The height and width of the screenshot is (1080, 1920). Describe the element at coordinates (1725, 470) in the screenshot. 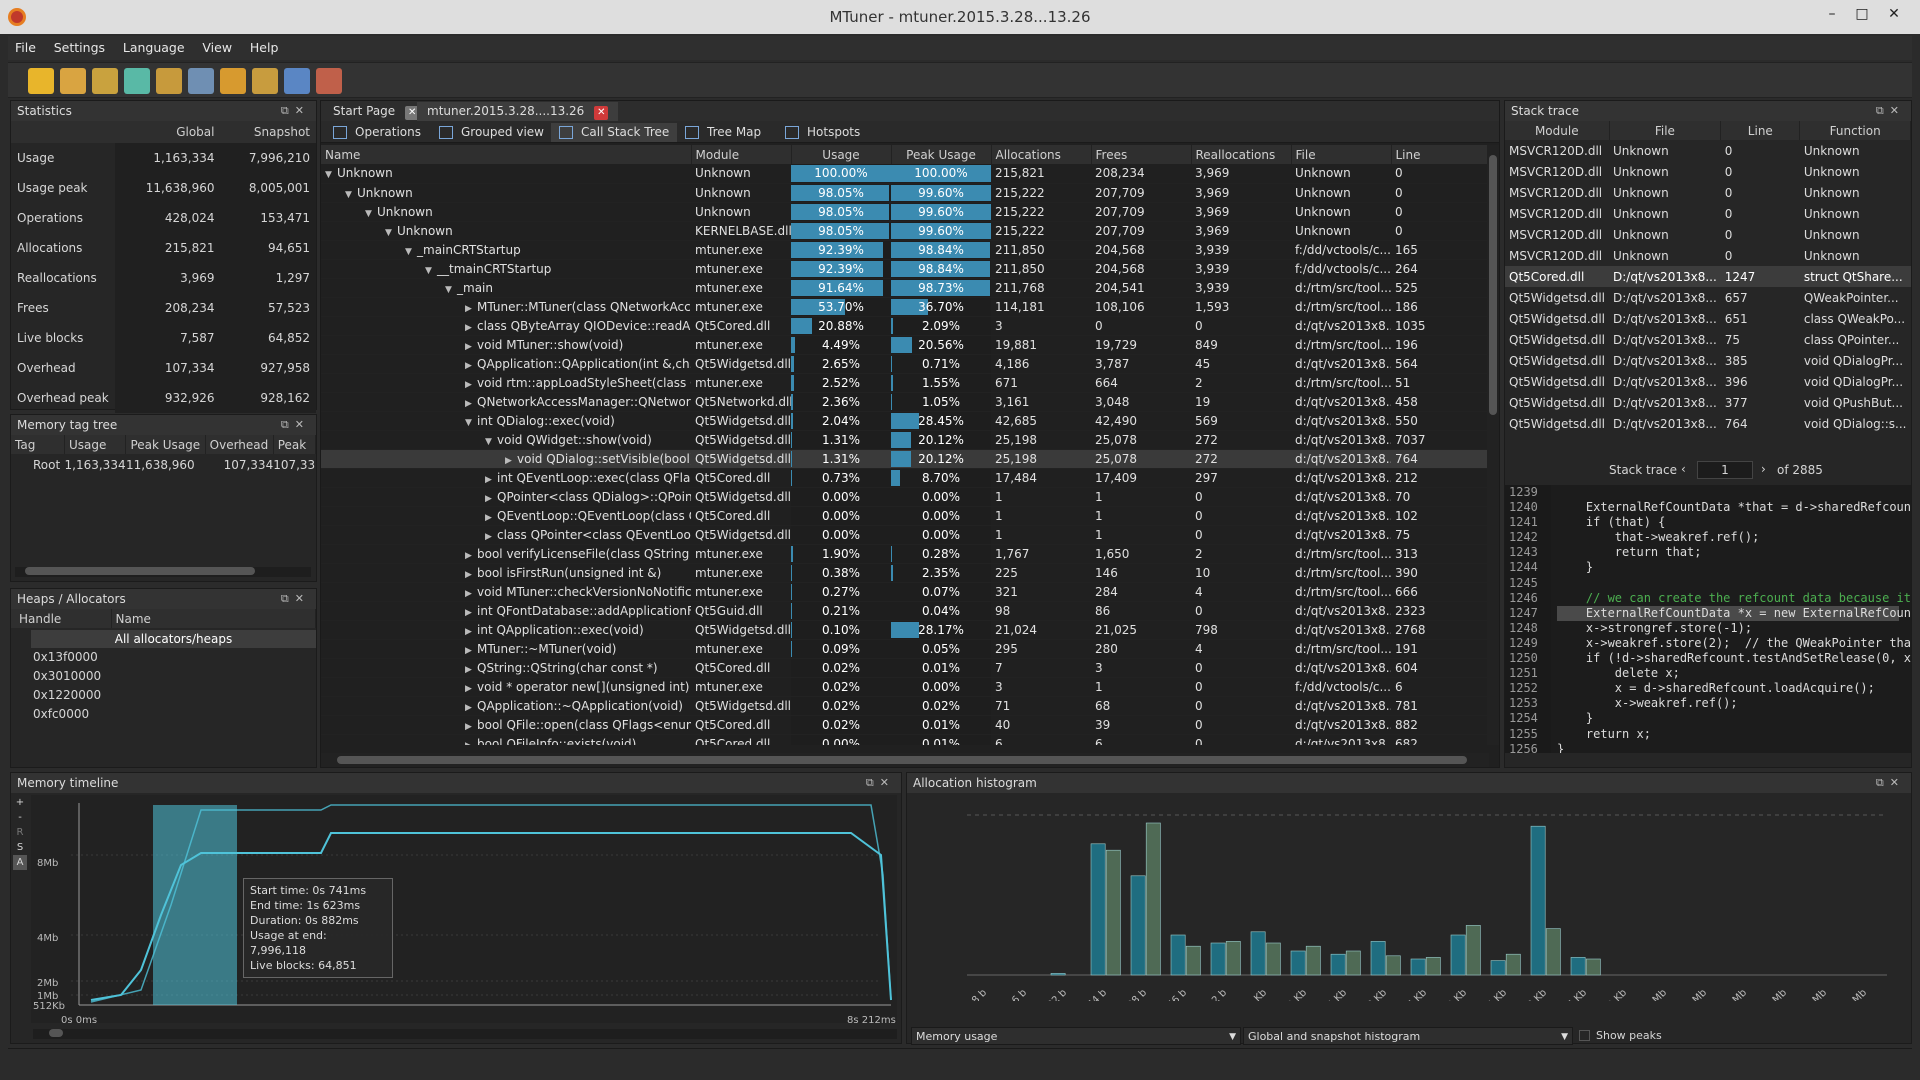

I see `stack-index-input: 1` at that location.